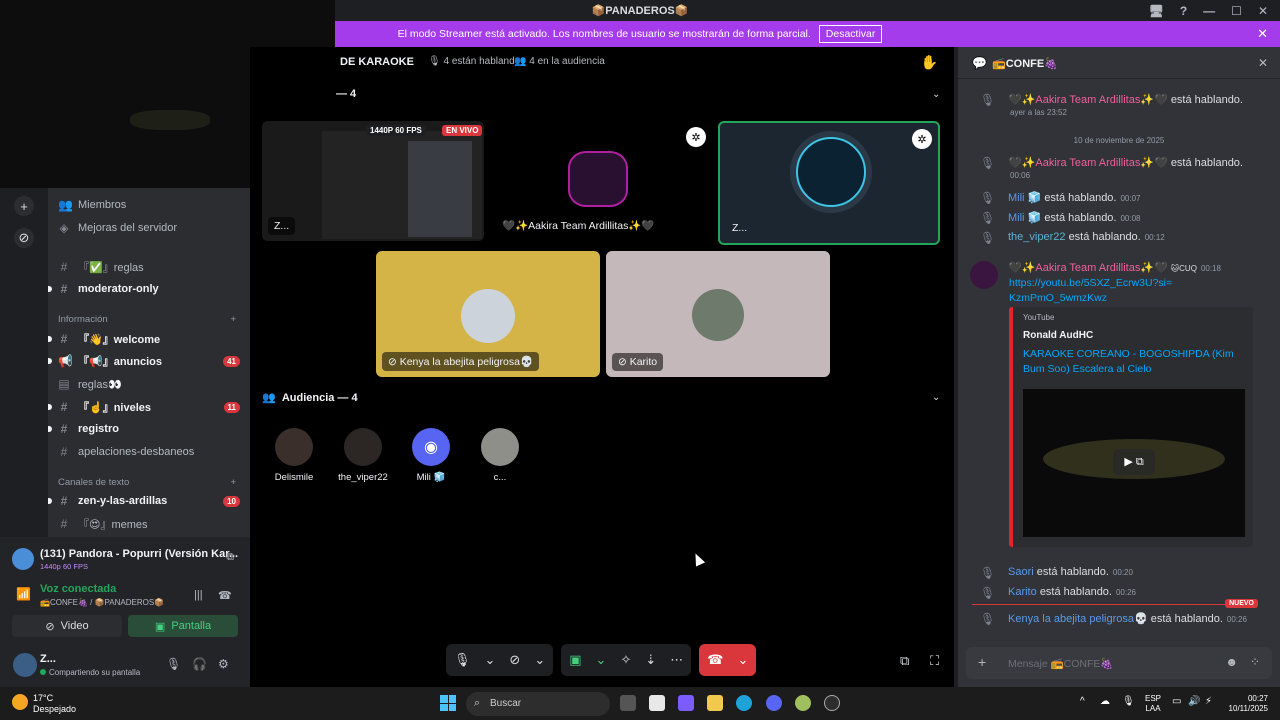 Image resolution: width=1280 pixels, height=720 pixels. I want to click on task-view-icon, so click(628, 703).